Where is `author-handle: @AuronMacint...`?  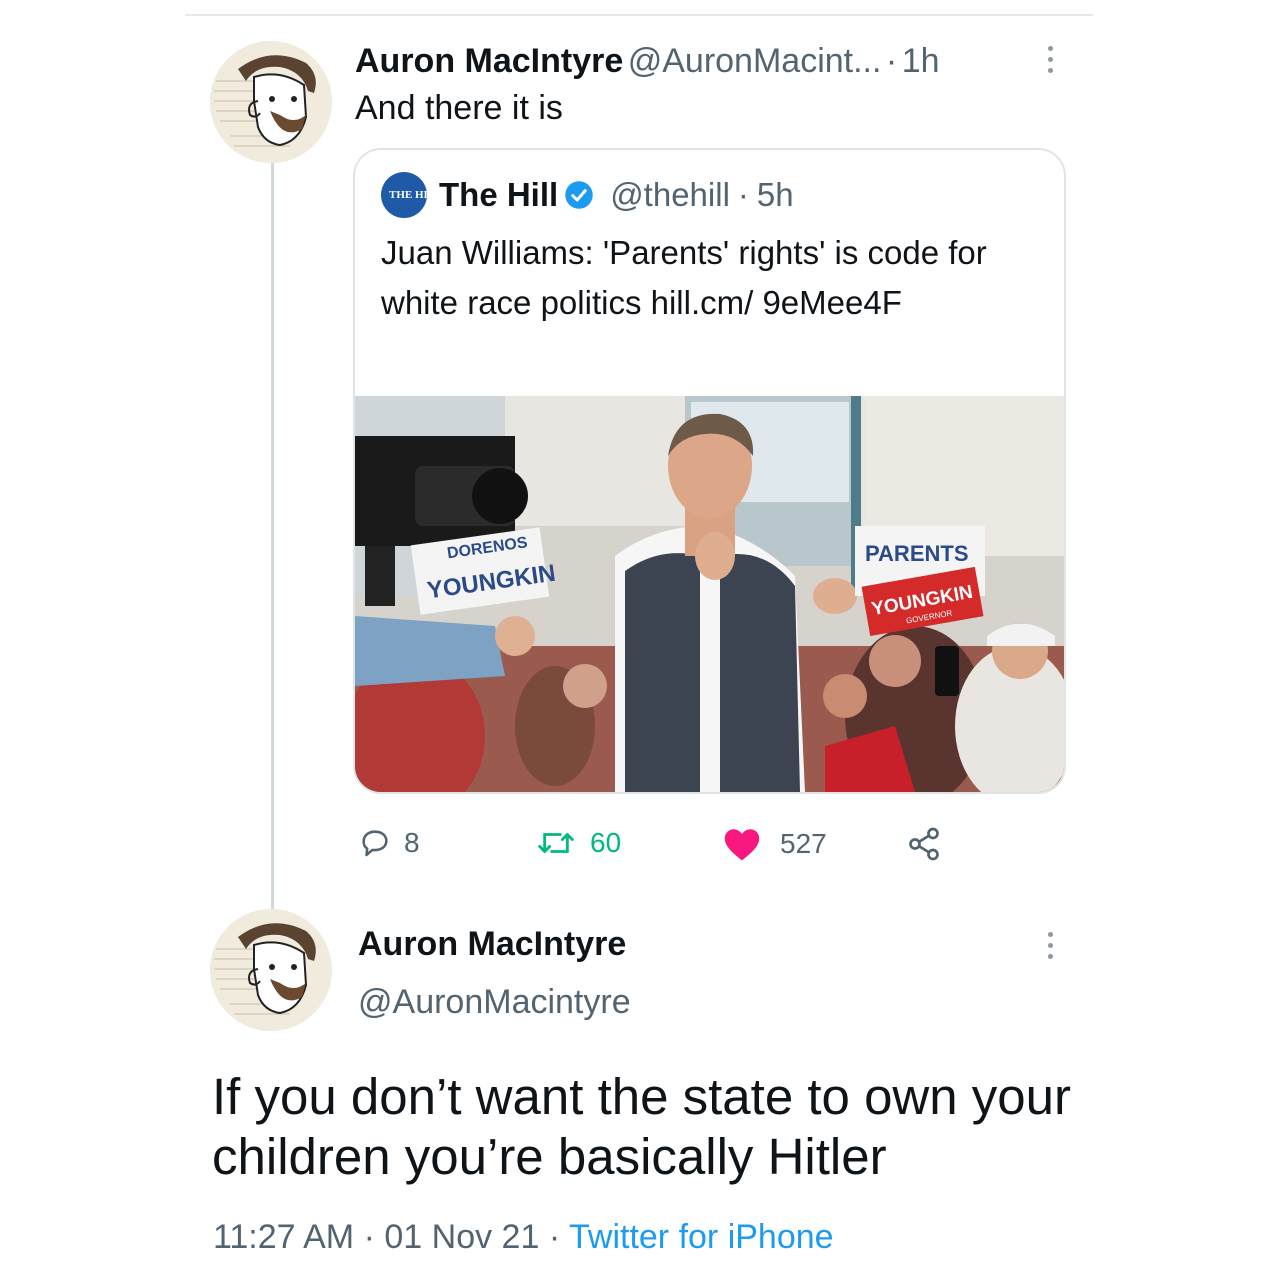 author-handle: @AuronMacint... is located at coordinates (755, 61).